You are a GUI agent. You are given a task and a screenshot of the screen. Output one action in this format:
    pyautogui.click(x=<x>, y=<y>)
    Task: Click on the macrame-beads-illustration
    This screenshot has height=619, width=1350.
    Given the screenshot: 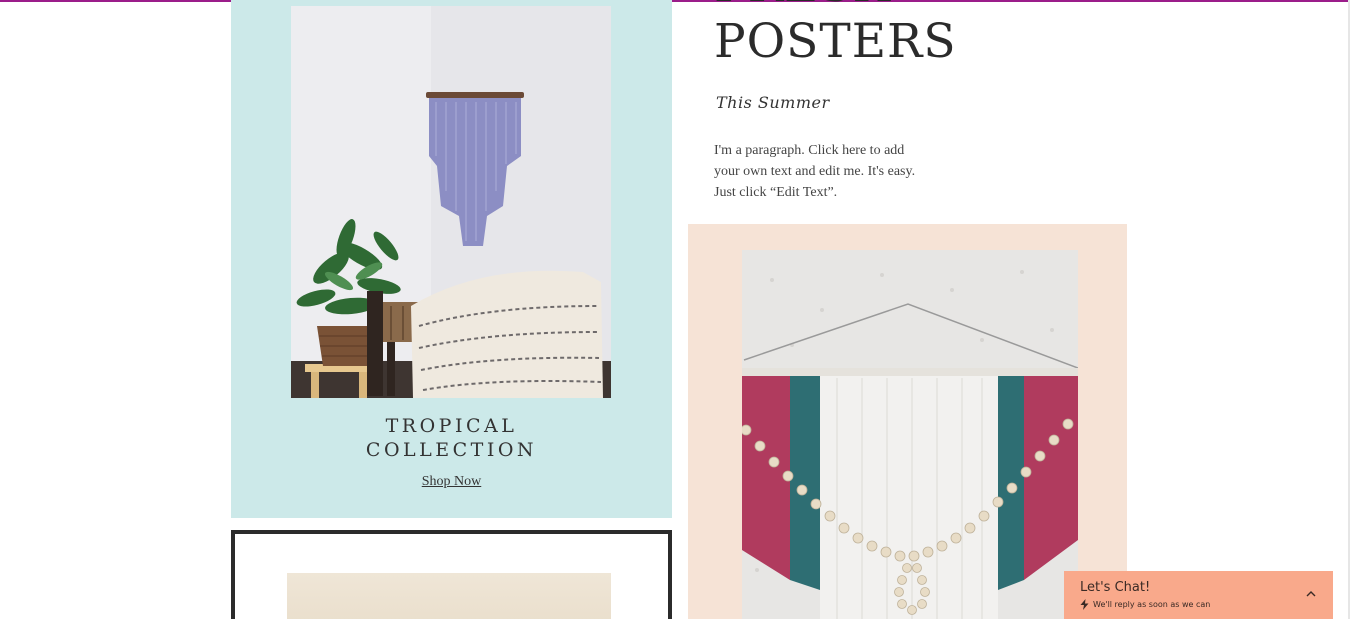 What is the action you would take?
    pyautogui.click(x=910, y=434)
    